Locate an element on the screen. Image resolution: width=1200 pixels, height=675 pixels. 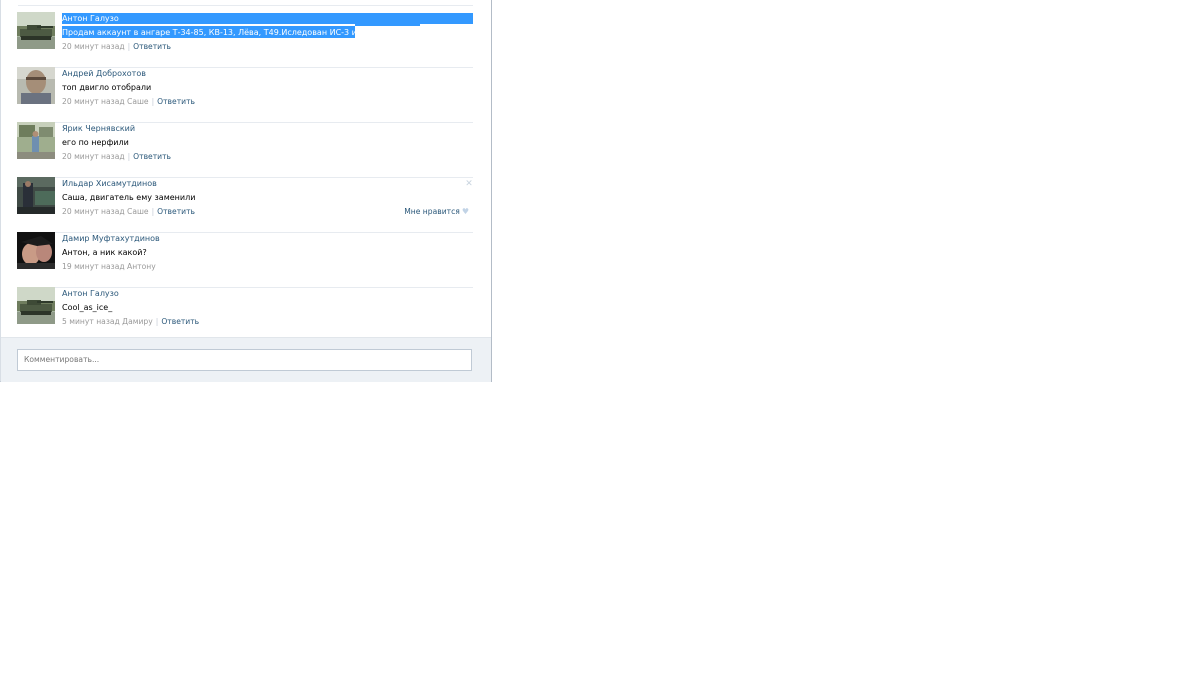
like-button: Мне нравится ♥ is located at coordinates (436, 211).